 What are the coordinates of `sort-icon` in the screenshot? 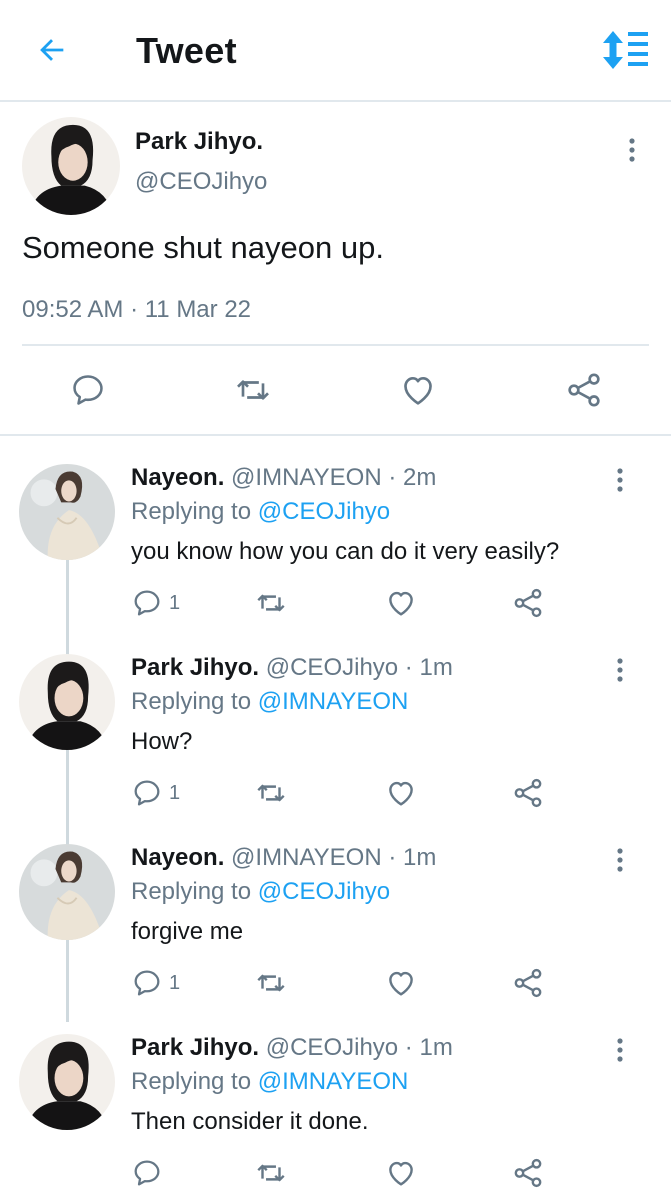 It's located at (625, 50).